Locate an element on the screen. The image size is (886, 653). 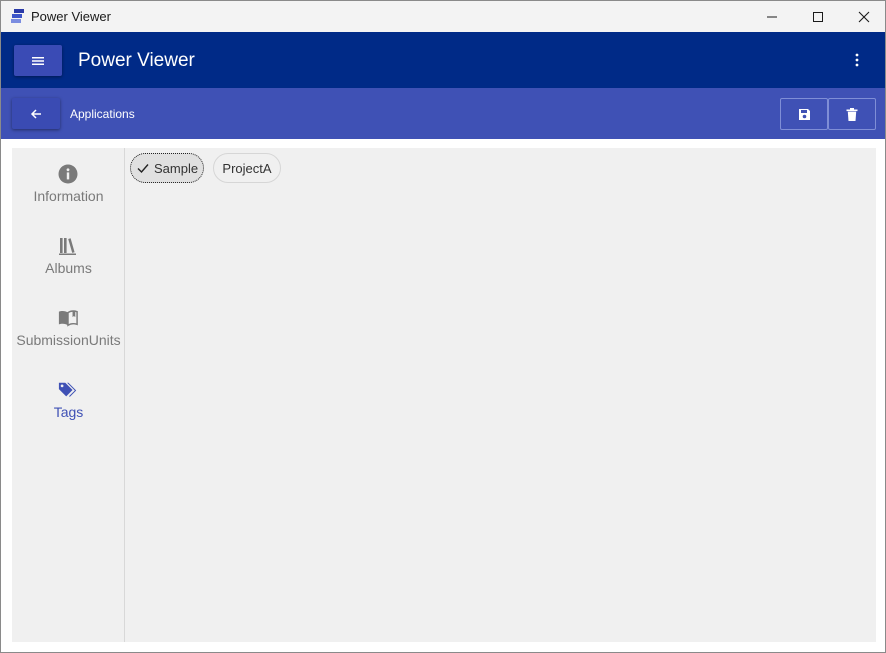
hamburger-icon is located at coordinates (38, 60).